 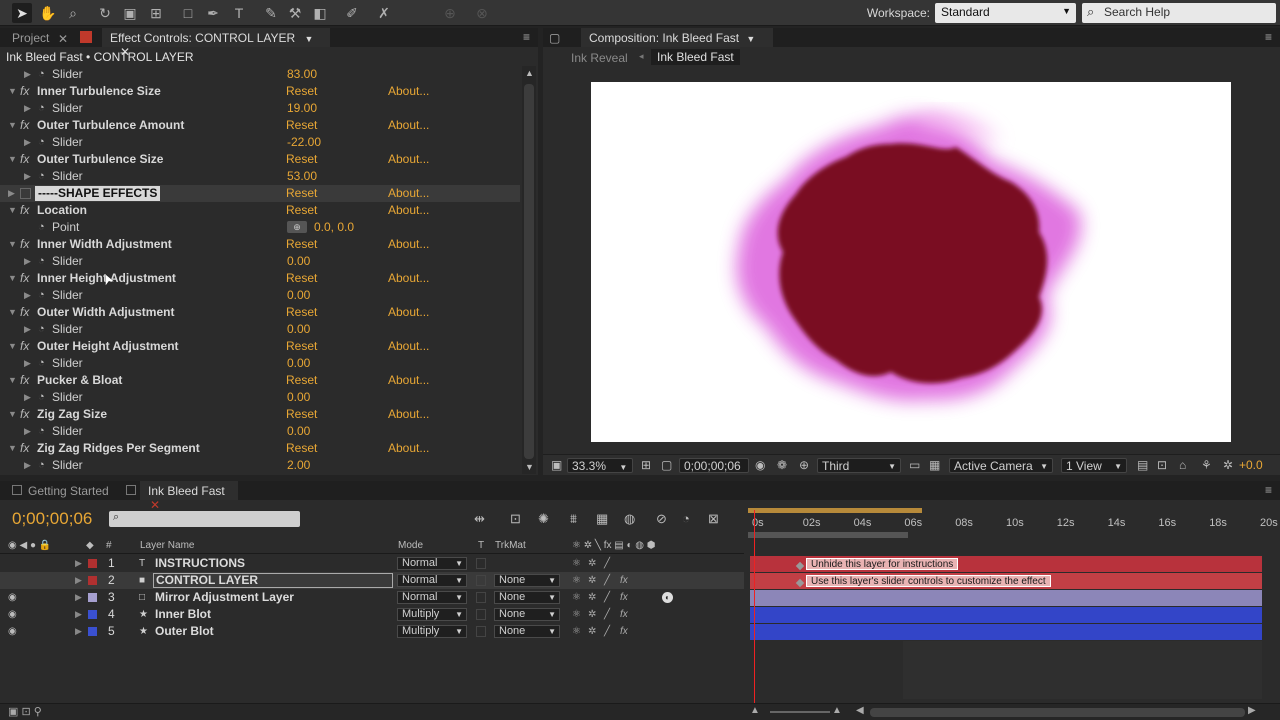 I want to click on mask-visibility-icon: ▢, so click(x=666, y=465).